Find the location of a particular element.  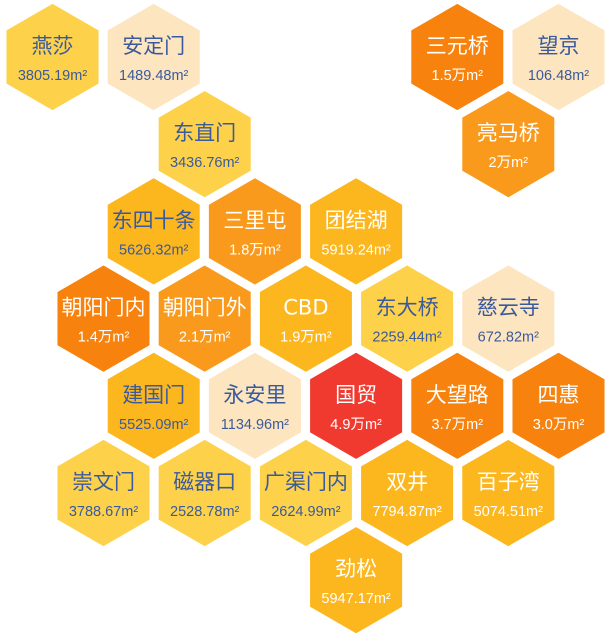

hex-cell: 建国门 5525.09m² is located at coordinates (154, 405).